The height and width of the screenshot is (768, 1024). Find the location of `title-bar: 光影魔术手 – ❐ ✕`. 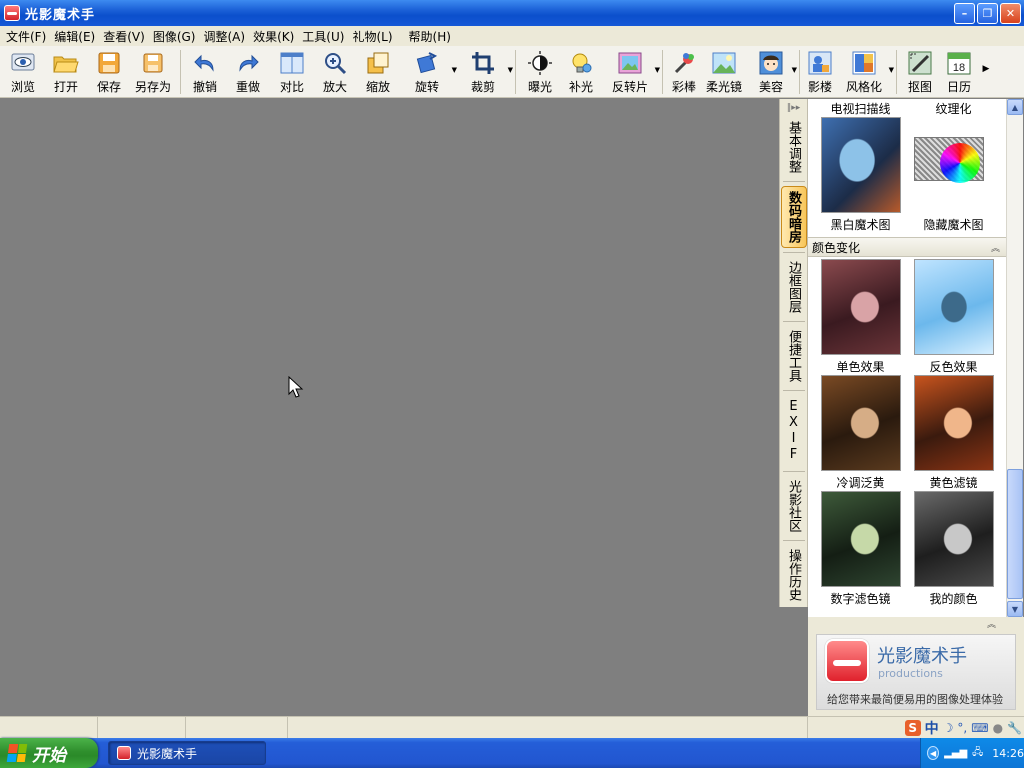

title-bar: 光影魔术手 – ❐ ✕ is located at coordinates (512, 13).